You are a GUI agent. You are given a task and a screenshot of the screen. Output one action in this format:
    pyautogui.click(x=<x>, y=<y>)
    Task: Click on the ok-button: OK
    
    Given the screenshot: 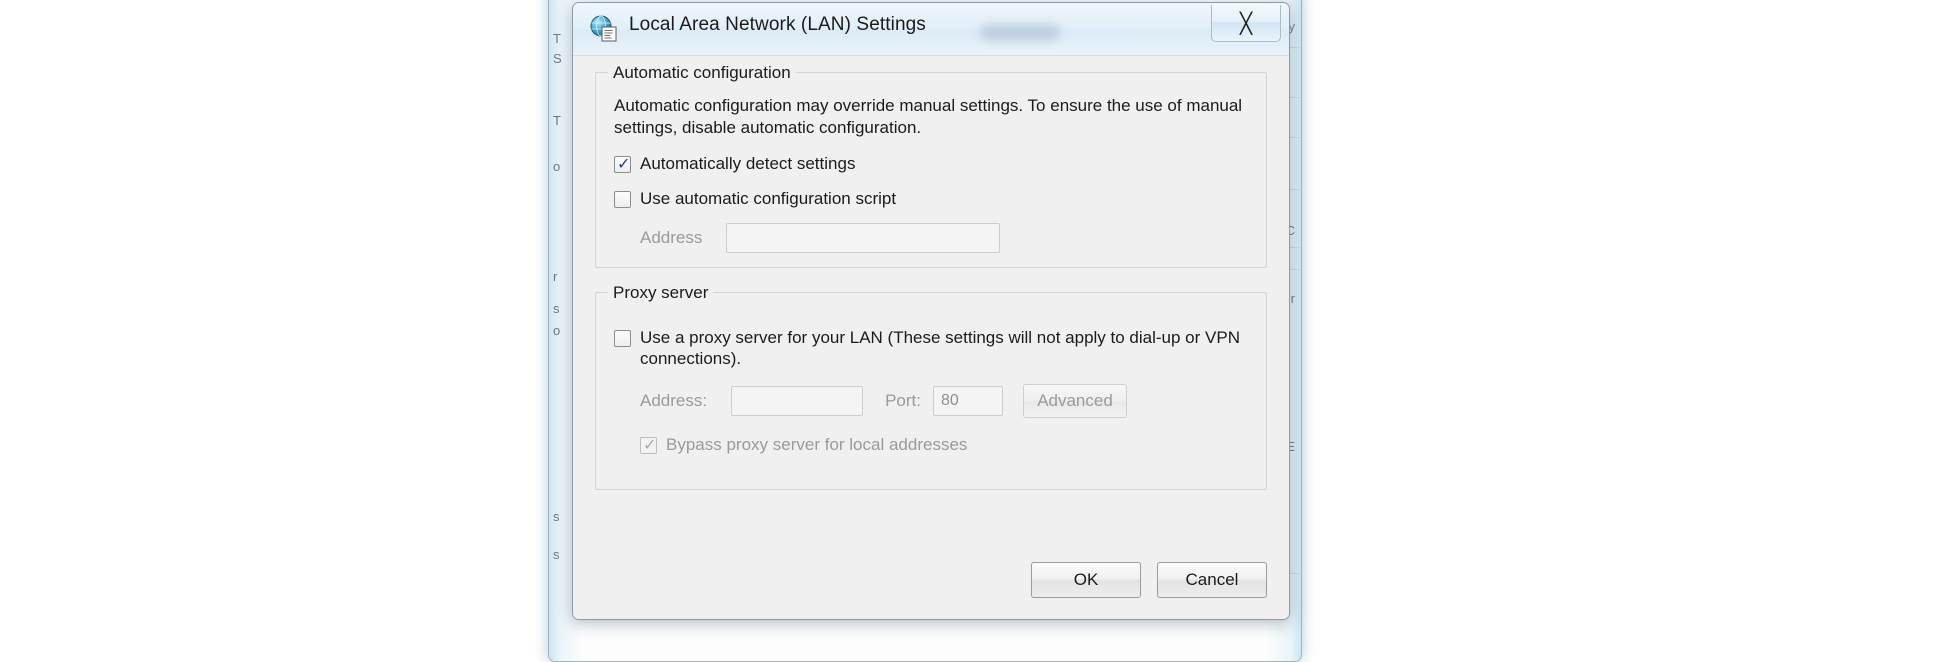 What is the action you would take?
    pyautogui.click(x=1086, y=580)
    